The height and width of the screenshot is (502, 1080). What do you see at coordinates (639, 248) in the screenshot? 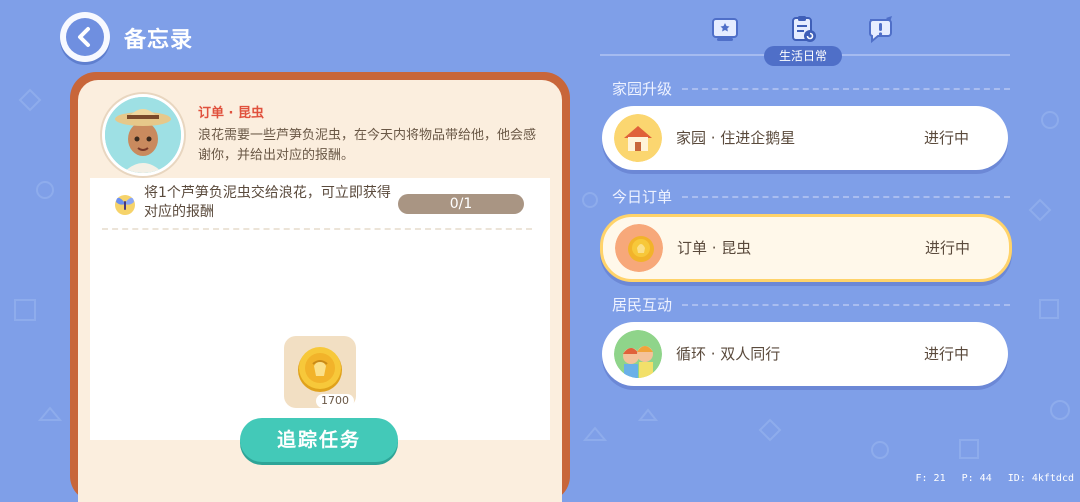
I see `coin-icon` at bounding box center [639, 248].